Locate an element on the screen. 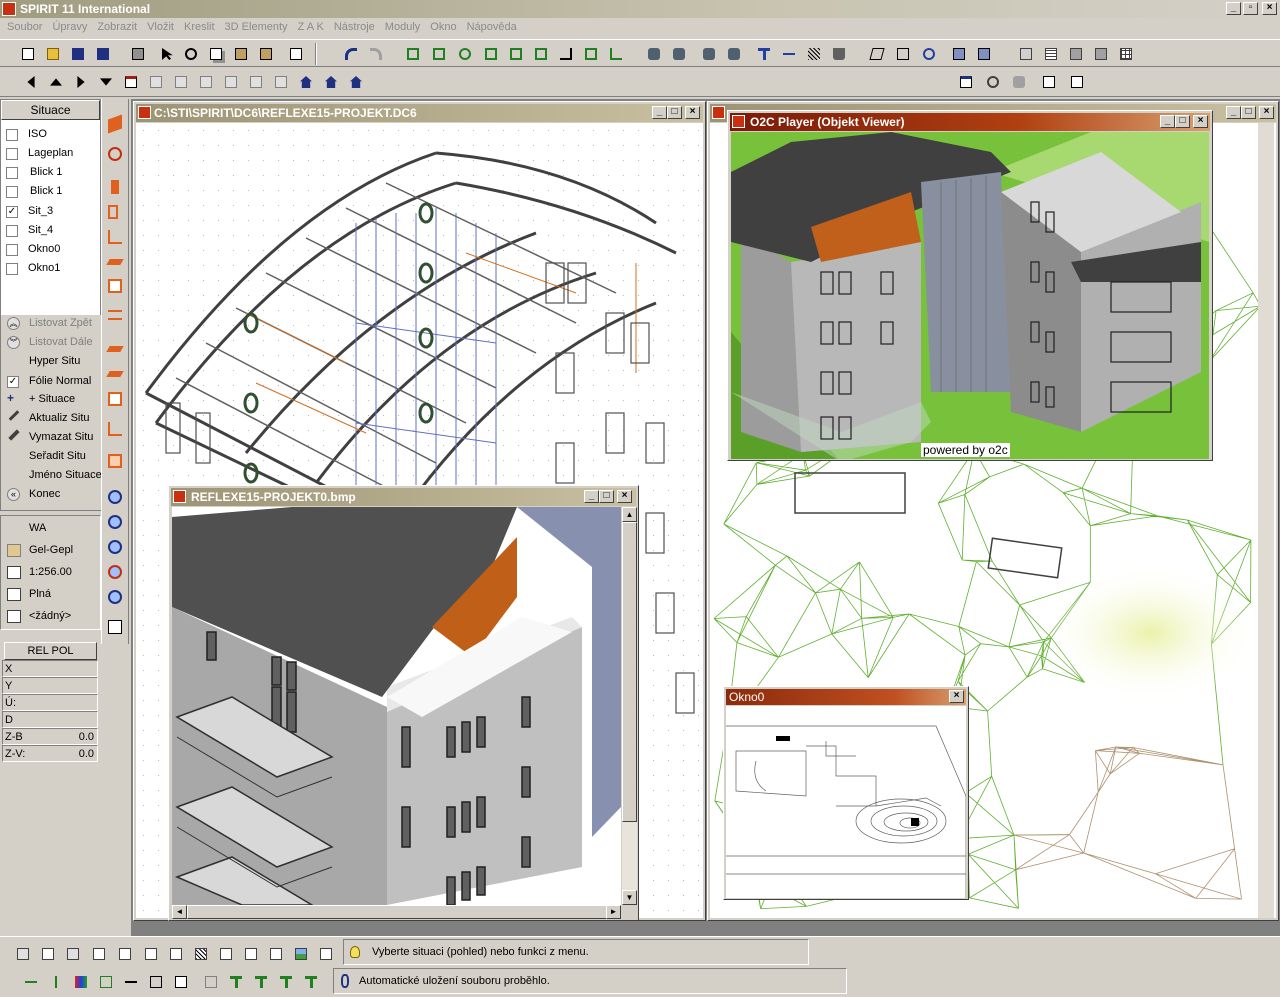 Image resolution: width=1280 pixels, height=997 pixels. app-restore-button: ▫ is located at coordinates (1250, 8).